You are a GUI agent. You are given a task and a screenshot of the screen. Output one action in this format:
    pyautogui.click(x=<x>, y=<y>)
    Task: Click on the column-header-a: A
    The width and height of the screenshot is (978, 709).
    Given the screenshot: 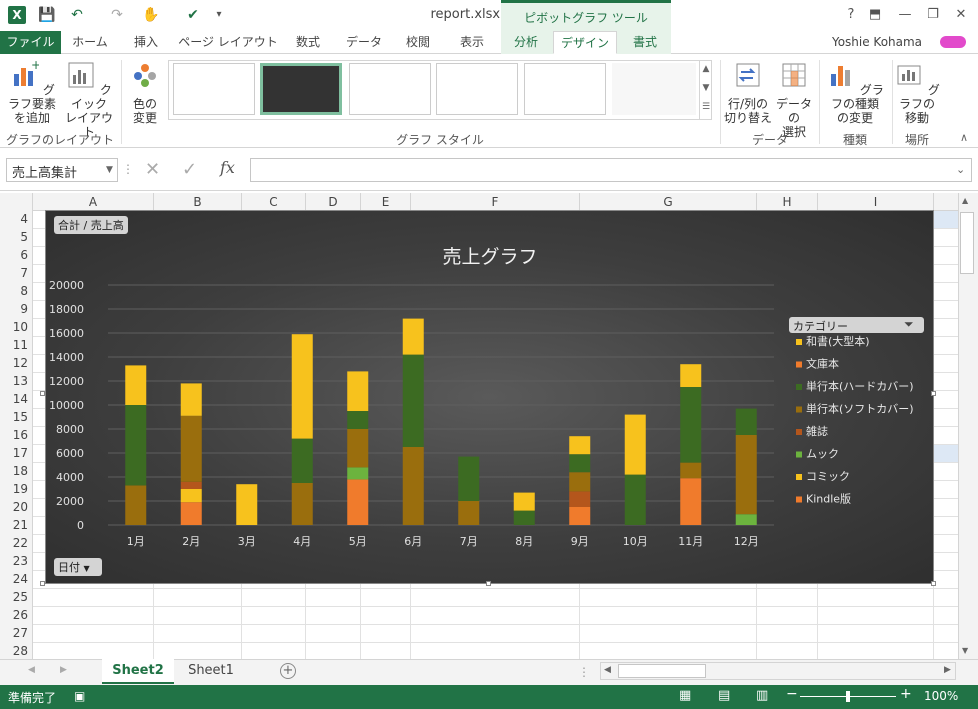 What is the action you would take?
    pyautogui.click(x=93, y=202)
    